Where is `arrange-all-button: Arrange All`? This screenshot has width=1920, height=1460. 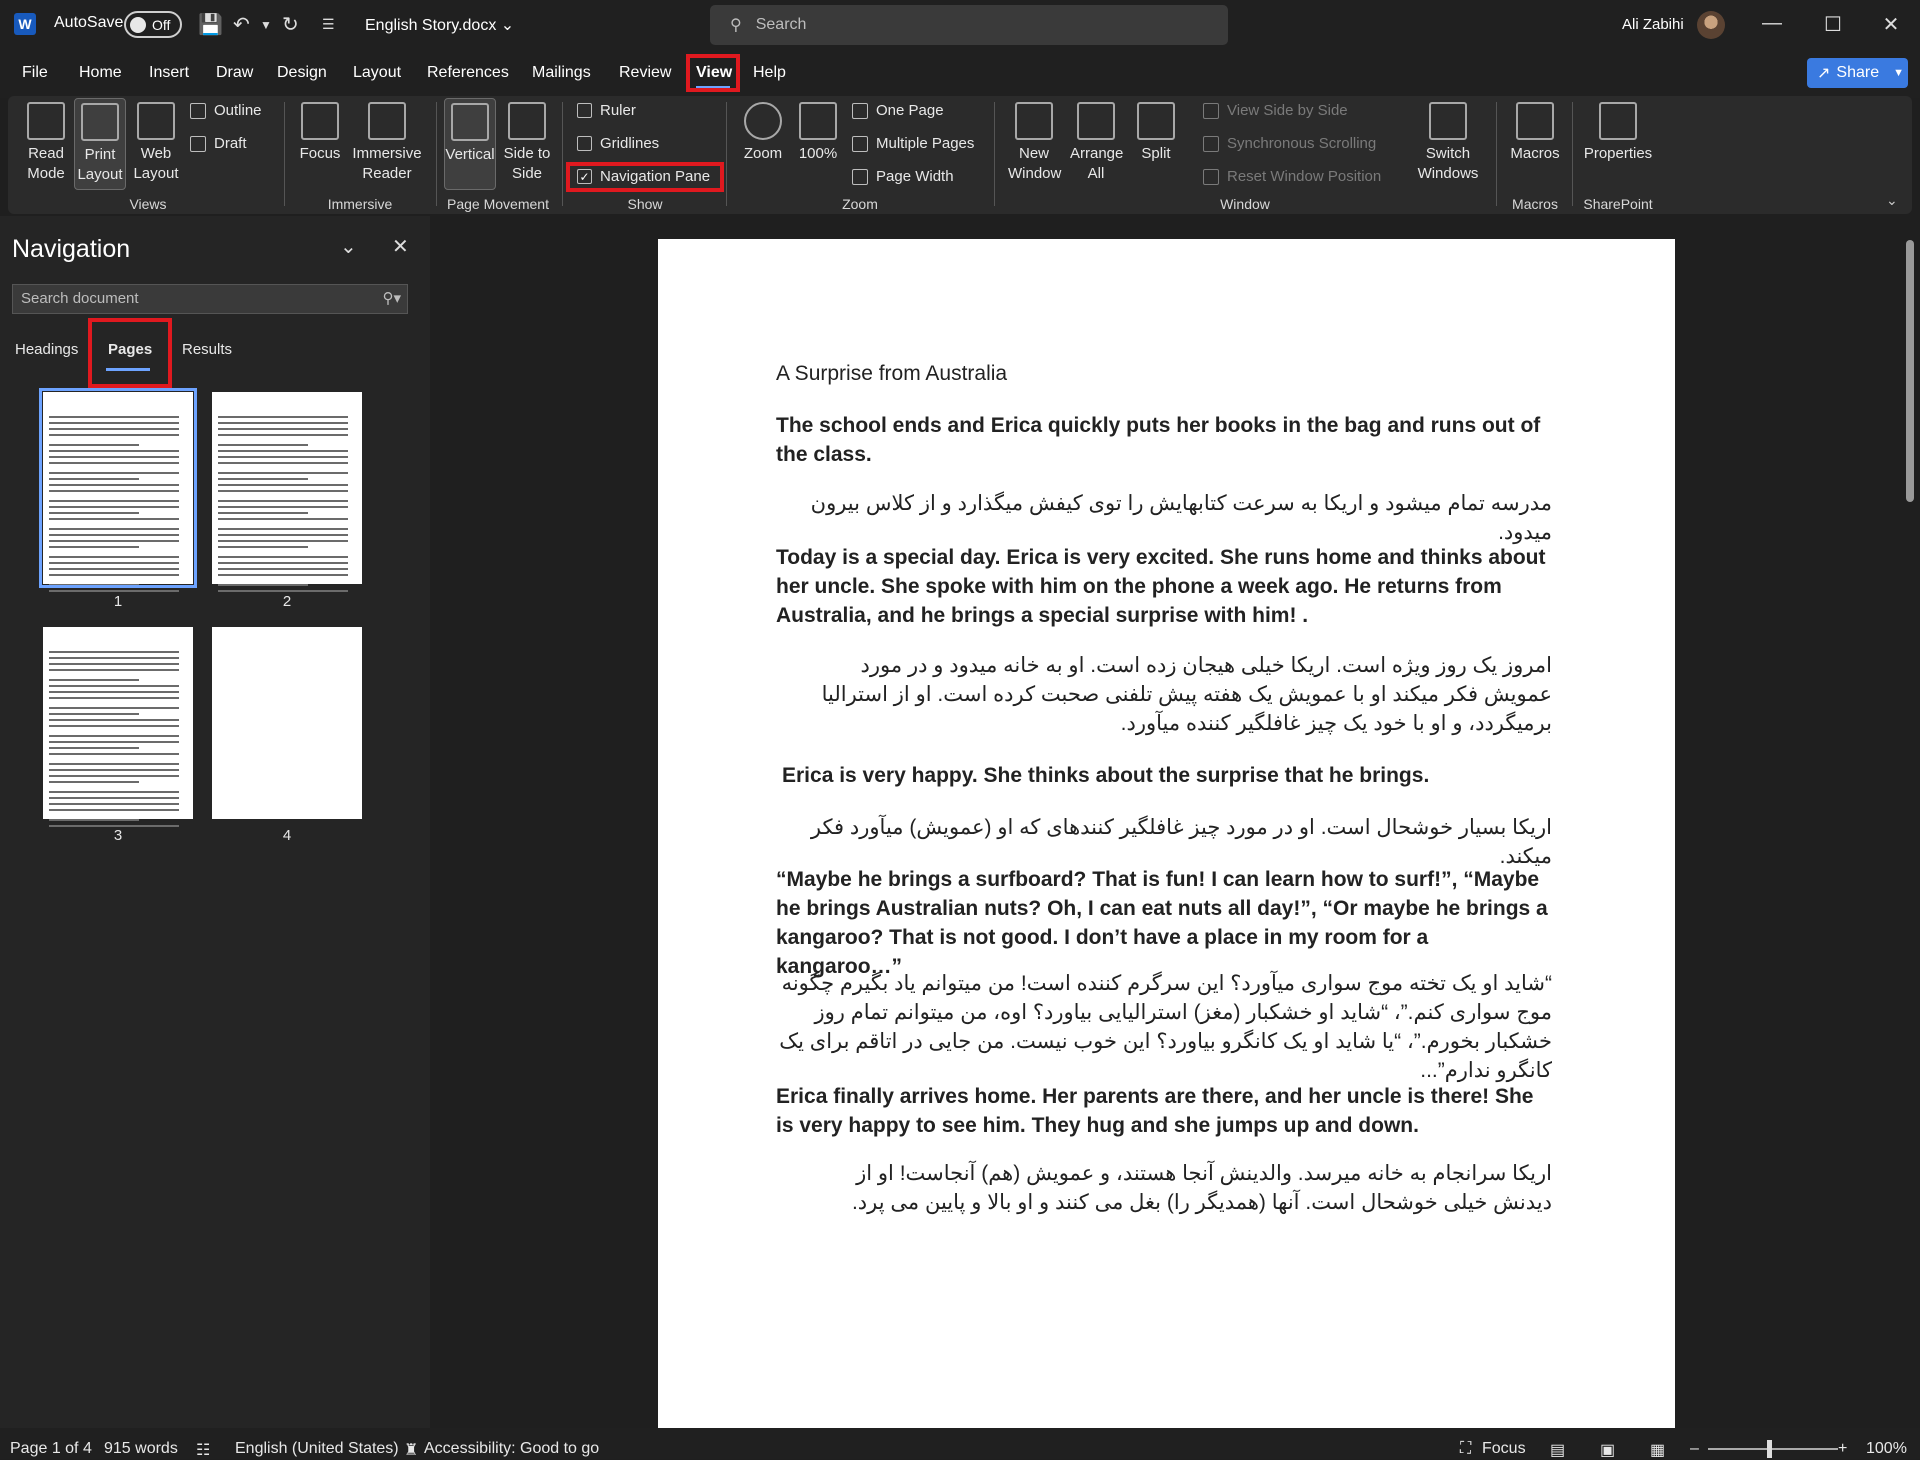
arrange-all-button: Arrange All is located at coordinates (1096, 143).